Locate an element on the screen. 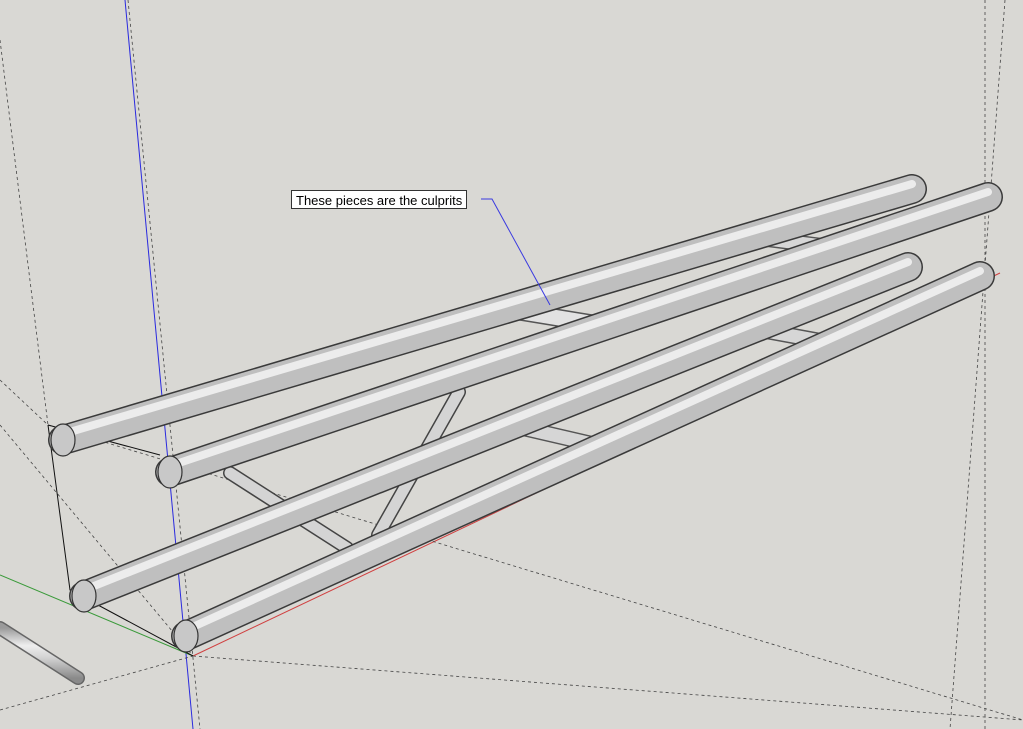  blue-axis-line is located at coordinates (159, 364).